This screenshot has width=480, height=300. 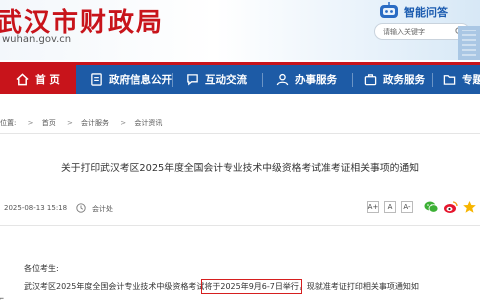 What do you see at coordinates (316, 80) in the screenshot?
I see `nav-label: 办事服务` at bounding box center [316, 80].